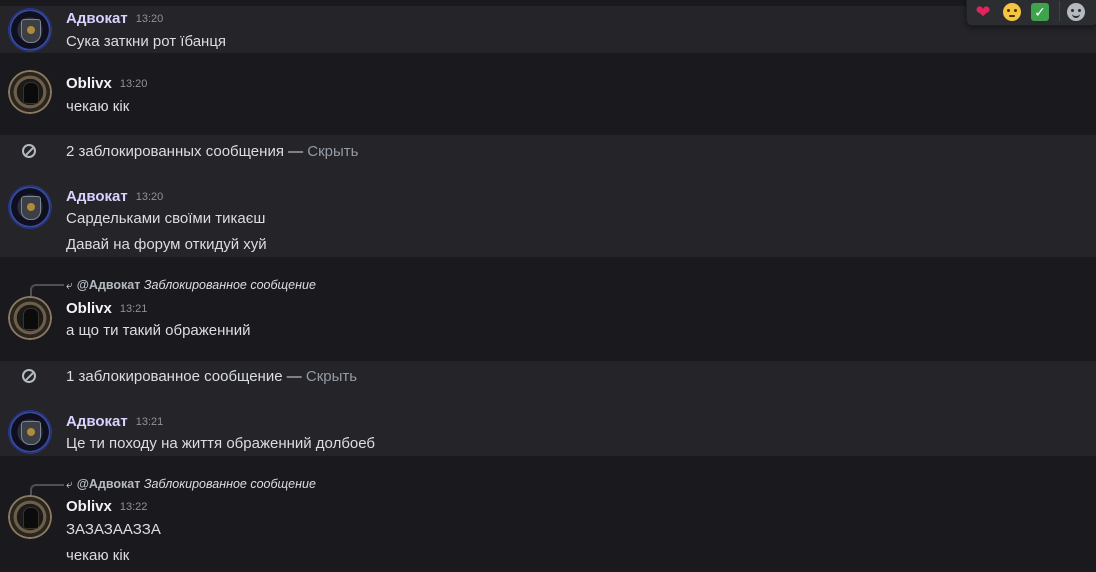  I want to click on blocked-notice: 2 заблокированных сообщения — Скрыть, so click(212, 151).